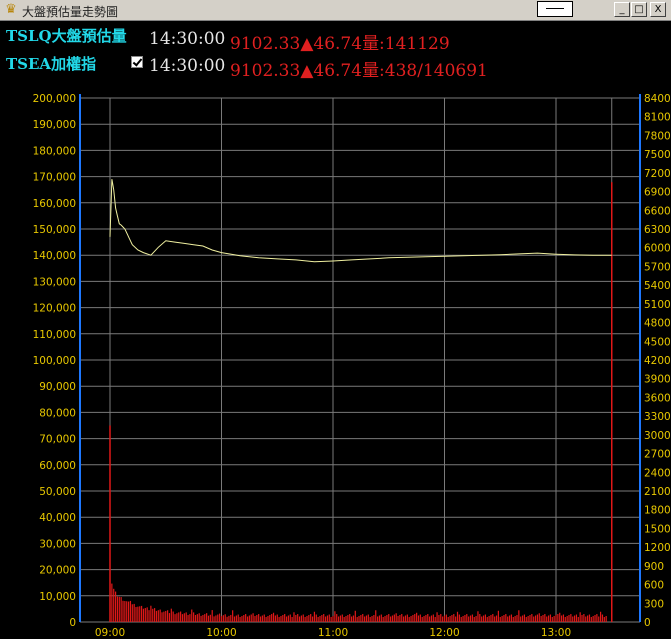 The height and width of the screenshot is (639, 671). Describe the element at coordinates (57, 597) in the screenshot. I see `left-tick-label: 10,000` at that location.